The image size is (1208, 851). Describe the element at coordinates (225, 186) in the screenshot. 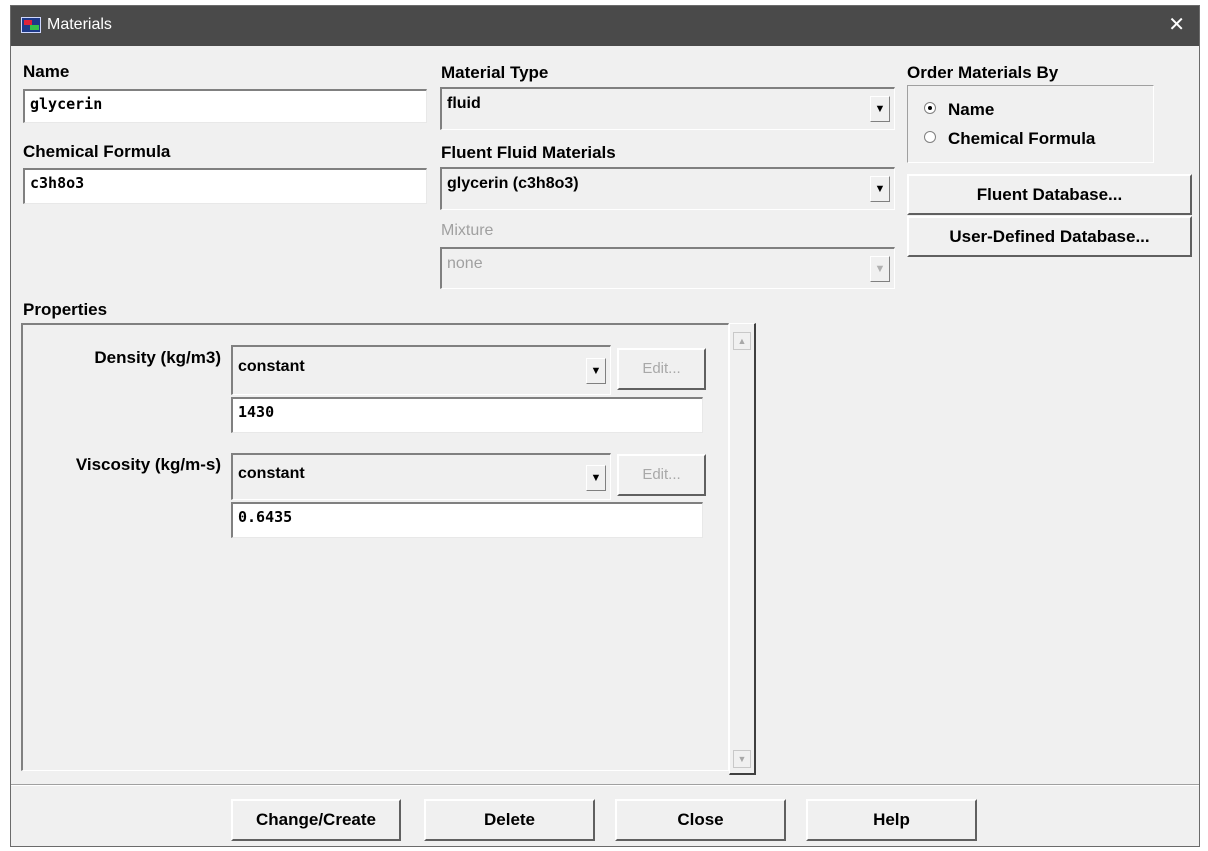

I see `chemical-formula-input: c3h8o3` at that location.